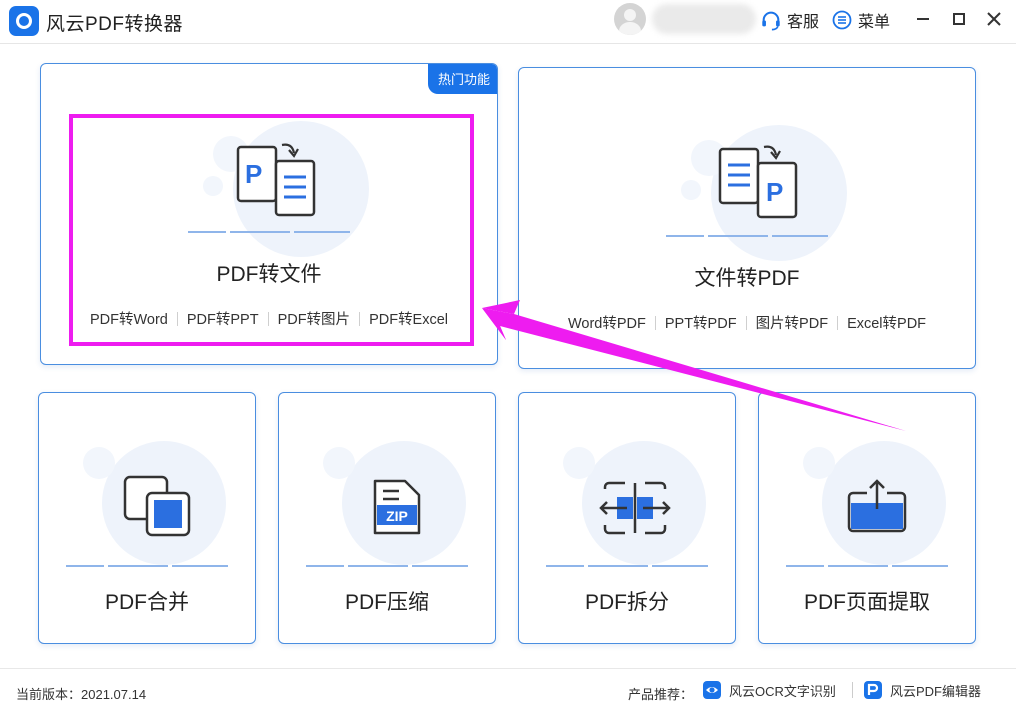 This screenshot has height=710, width=1016. Describe the element at coordinates (397, 516) in the screenshot. I see `zip-icon-text: ZIP` at that location.